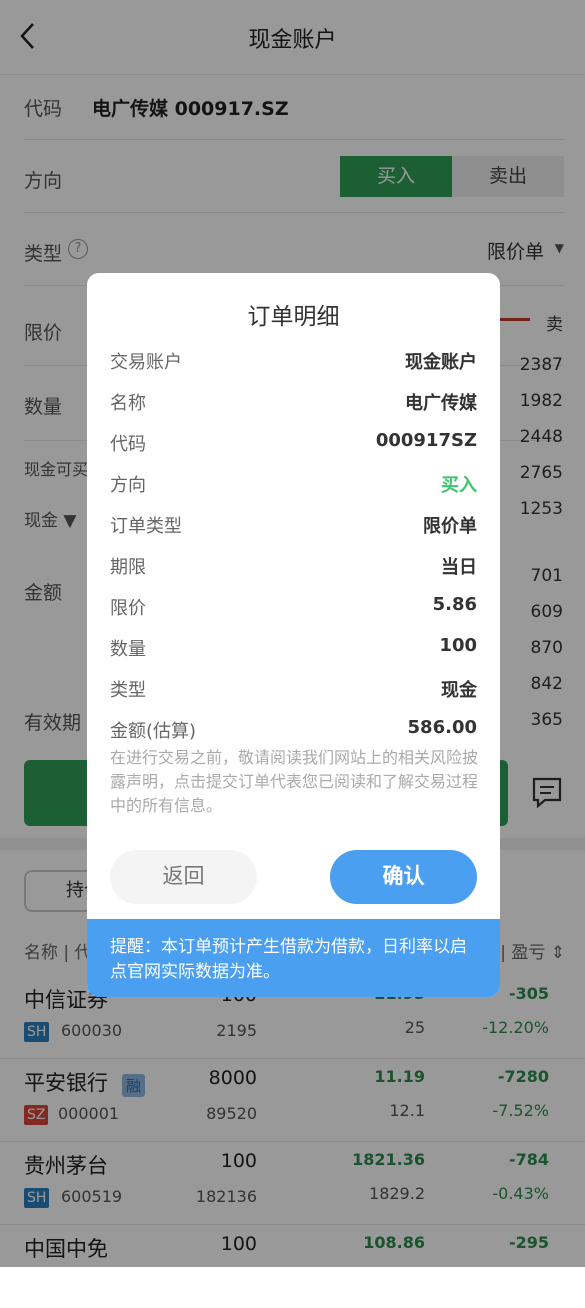  Describe the element at coordinates (128, 444) in the screenshot. I see `detail-key: 代码` at that location.